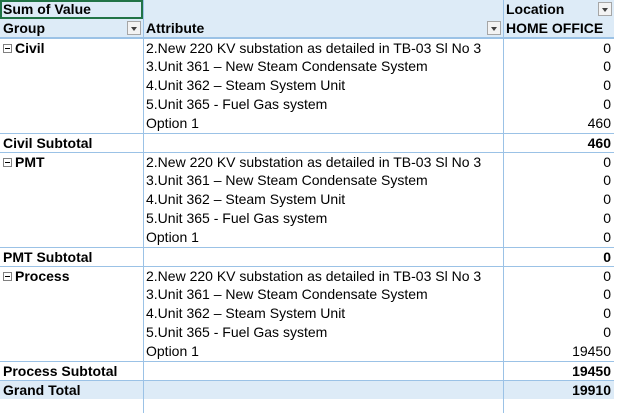 This screenshot has width=624, height=413. Describe the element at coordinates (71, 28) in the screenshot. I see `group-field-header: Group` at that location.